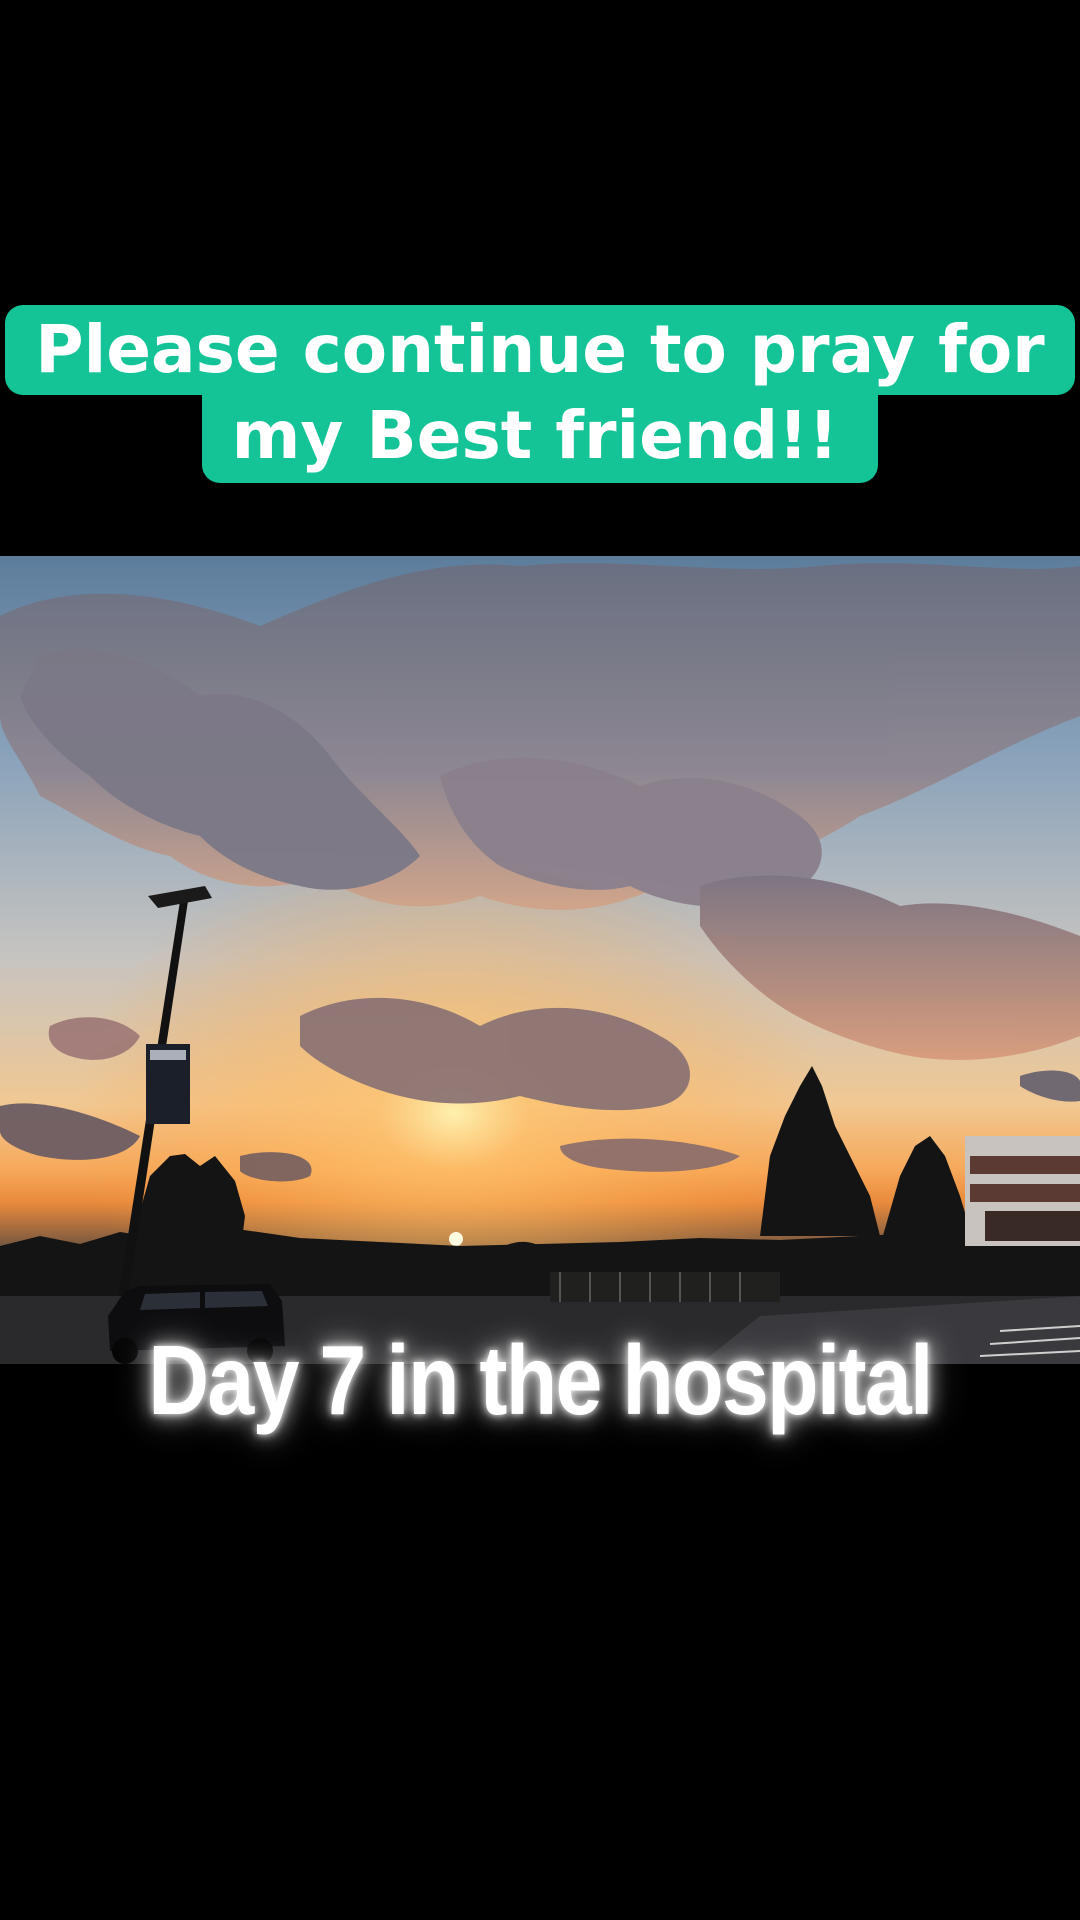 The image size is (1080, 1920). What do you see at coordinates (540, 350) in the screenshot?
I see `top-caption-line-1: Please continue to pray for` at bounding box center [540, 350].